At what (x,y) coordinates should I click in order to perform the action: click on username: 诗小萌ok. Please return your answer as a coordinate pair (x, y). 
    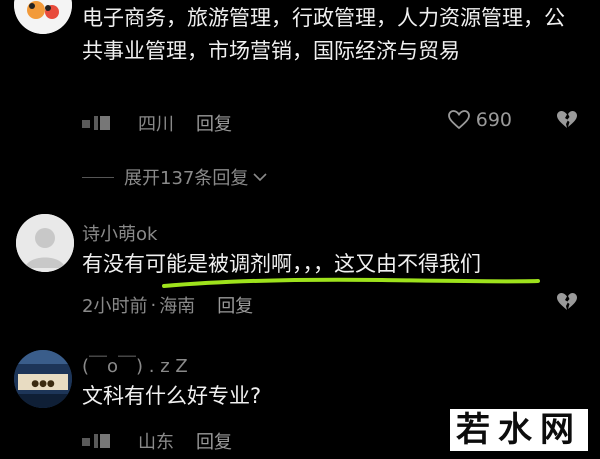
    Looking at the image, I should click on (119, 233).